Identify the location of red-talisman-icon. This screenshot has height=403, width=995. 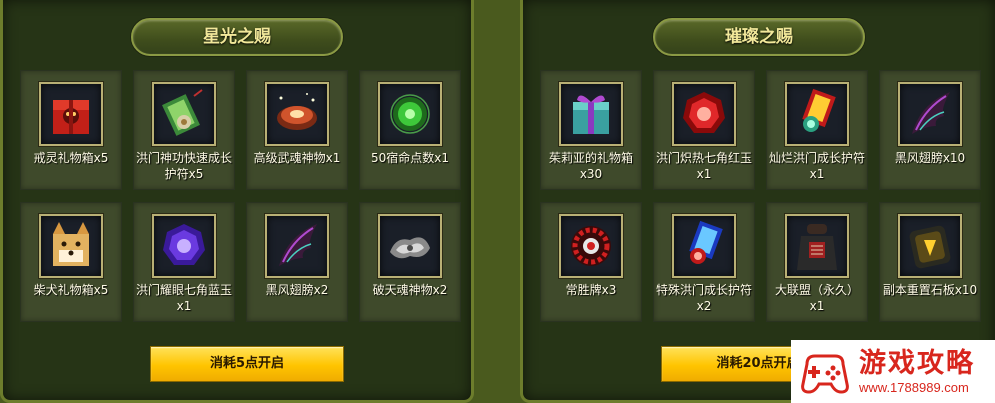
(817, 114).